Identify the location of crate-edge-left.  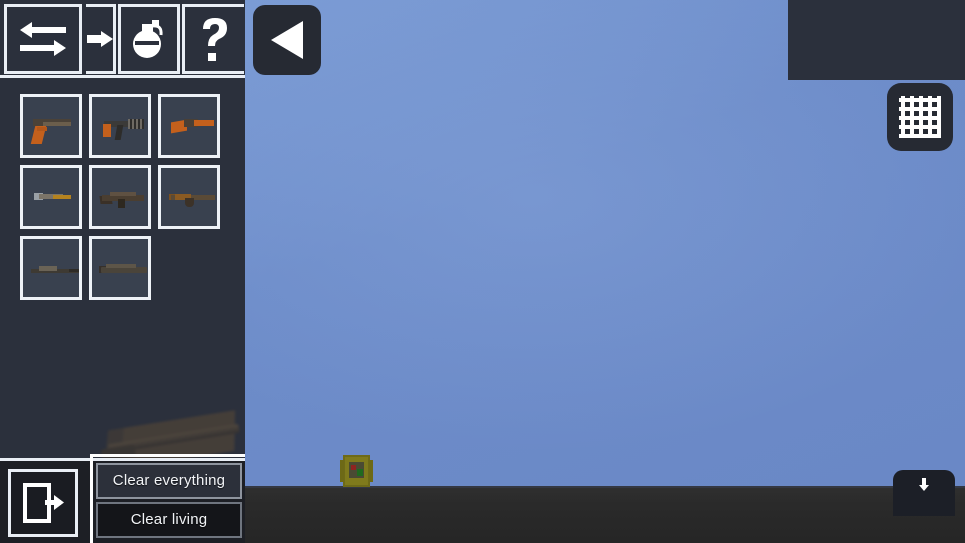
(342, 471).